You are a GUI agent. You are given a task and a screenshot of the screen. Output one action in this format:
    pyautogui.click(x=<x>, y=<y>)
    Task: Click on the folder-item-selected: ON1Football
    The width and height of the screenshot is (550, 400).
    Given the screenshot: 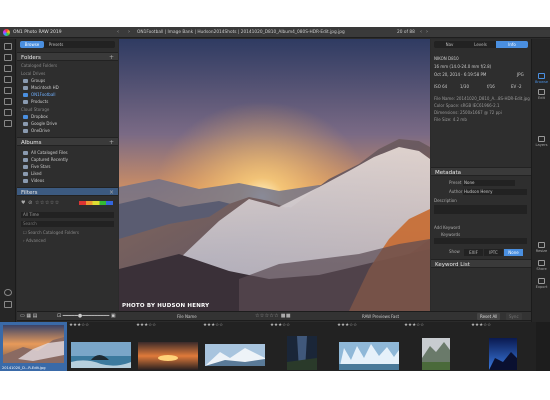 What is the action you would take?
    pyautogui.click(x=39, y=95)
    